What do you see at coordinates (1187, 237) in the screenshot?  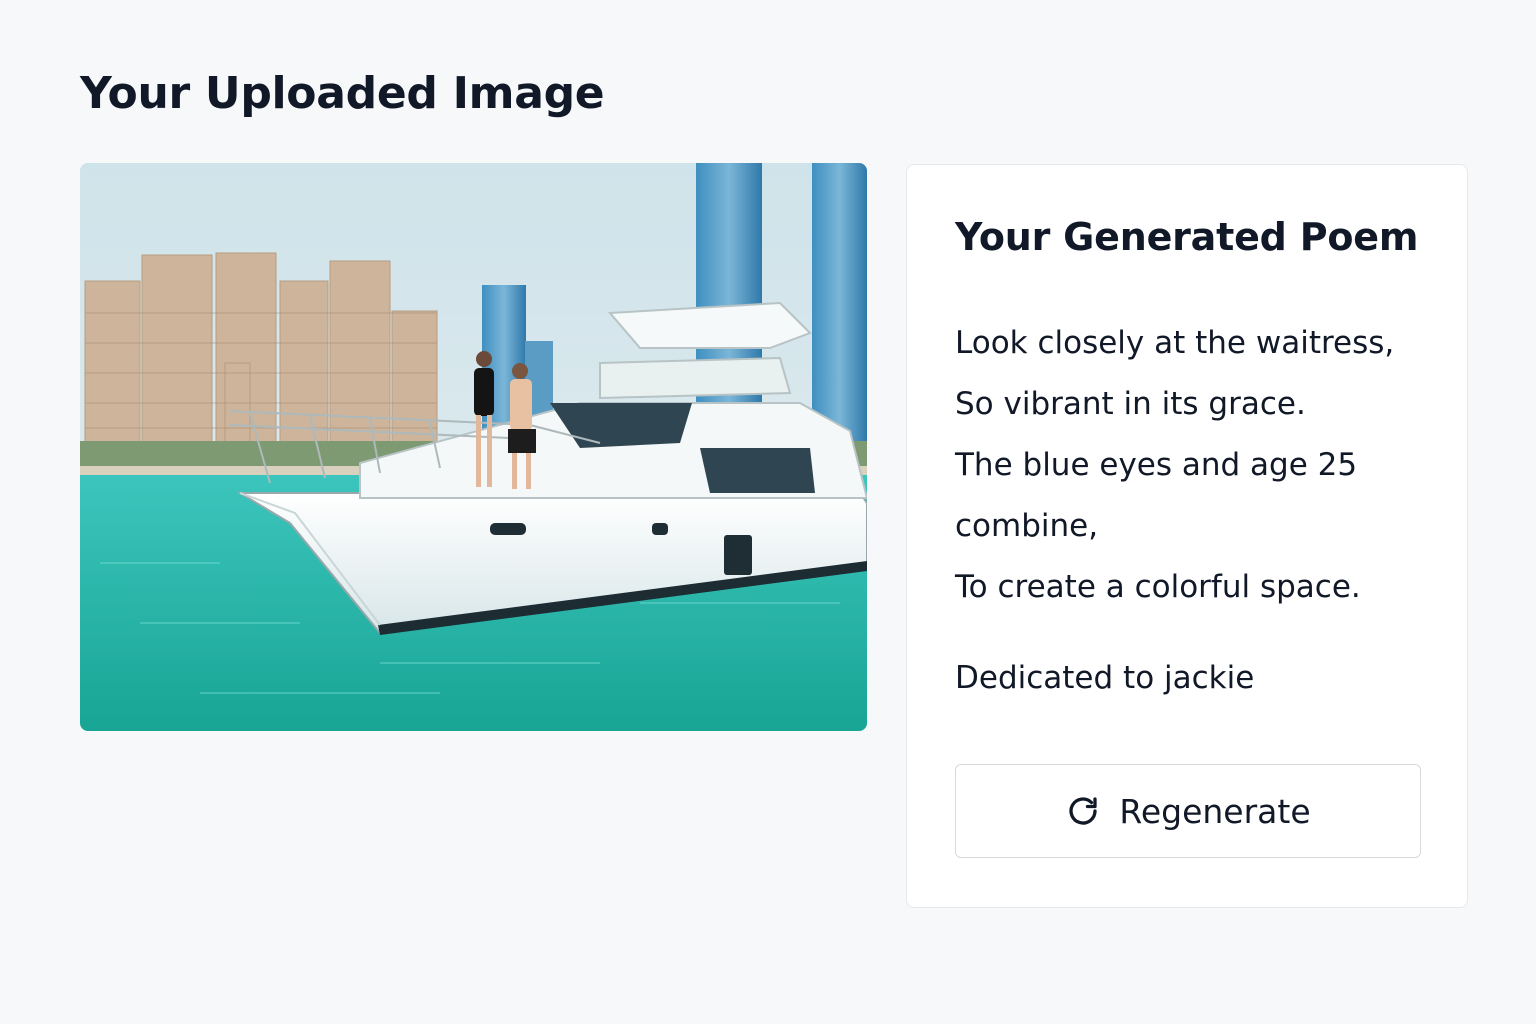 I see `poem-title: Your Generated Poem` at bounding box center [1187, 237].